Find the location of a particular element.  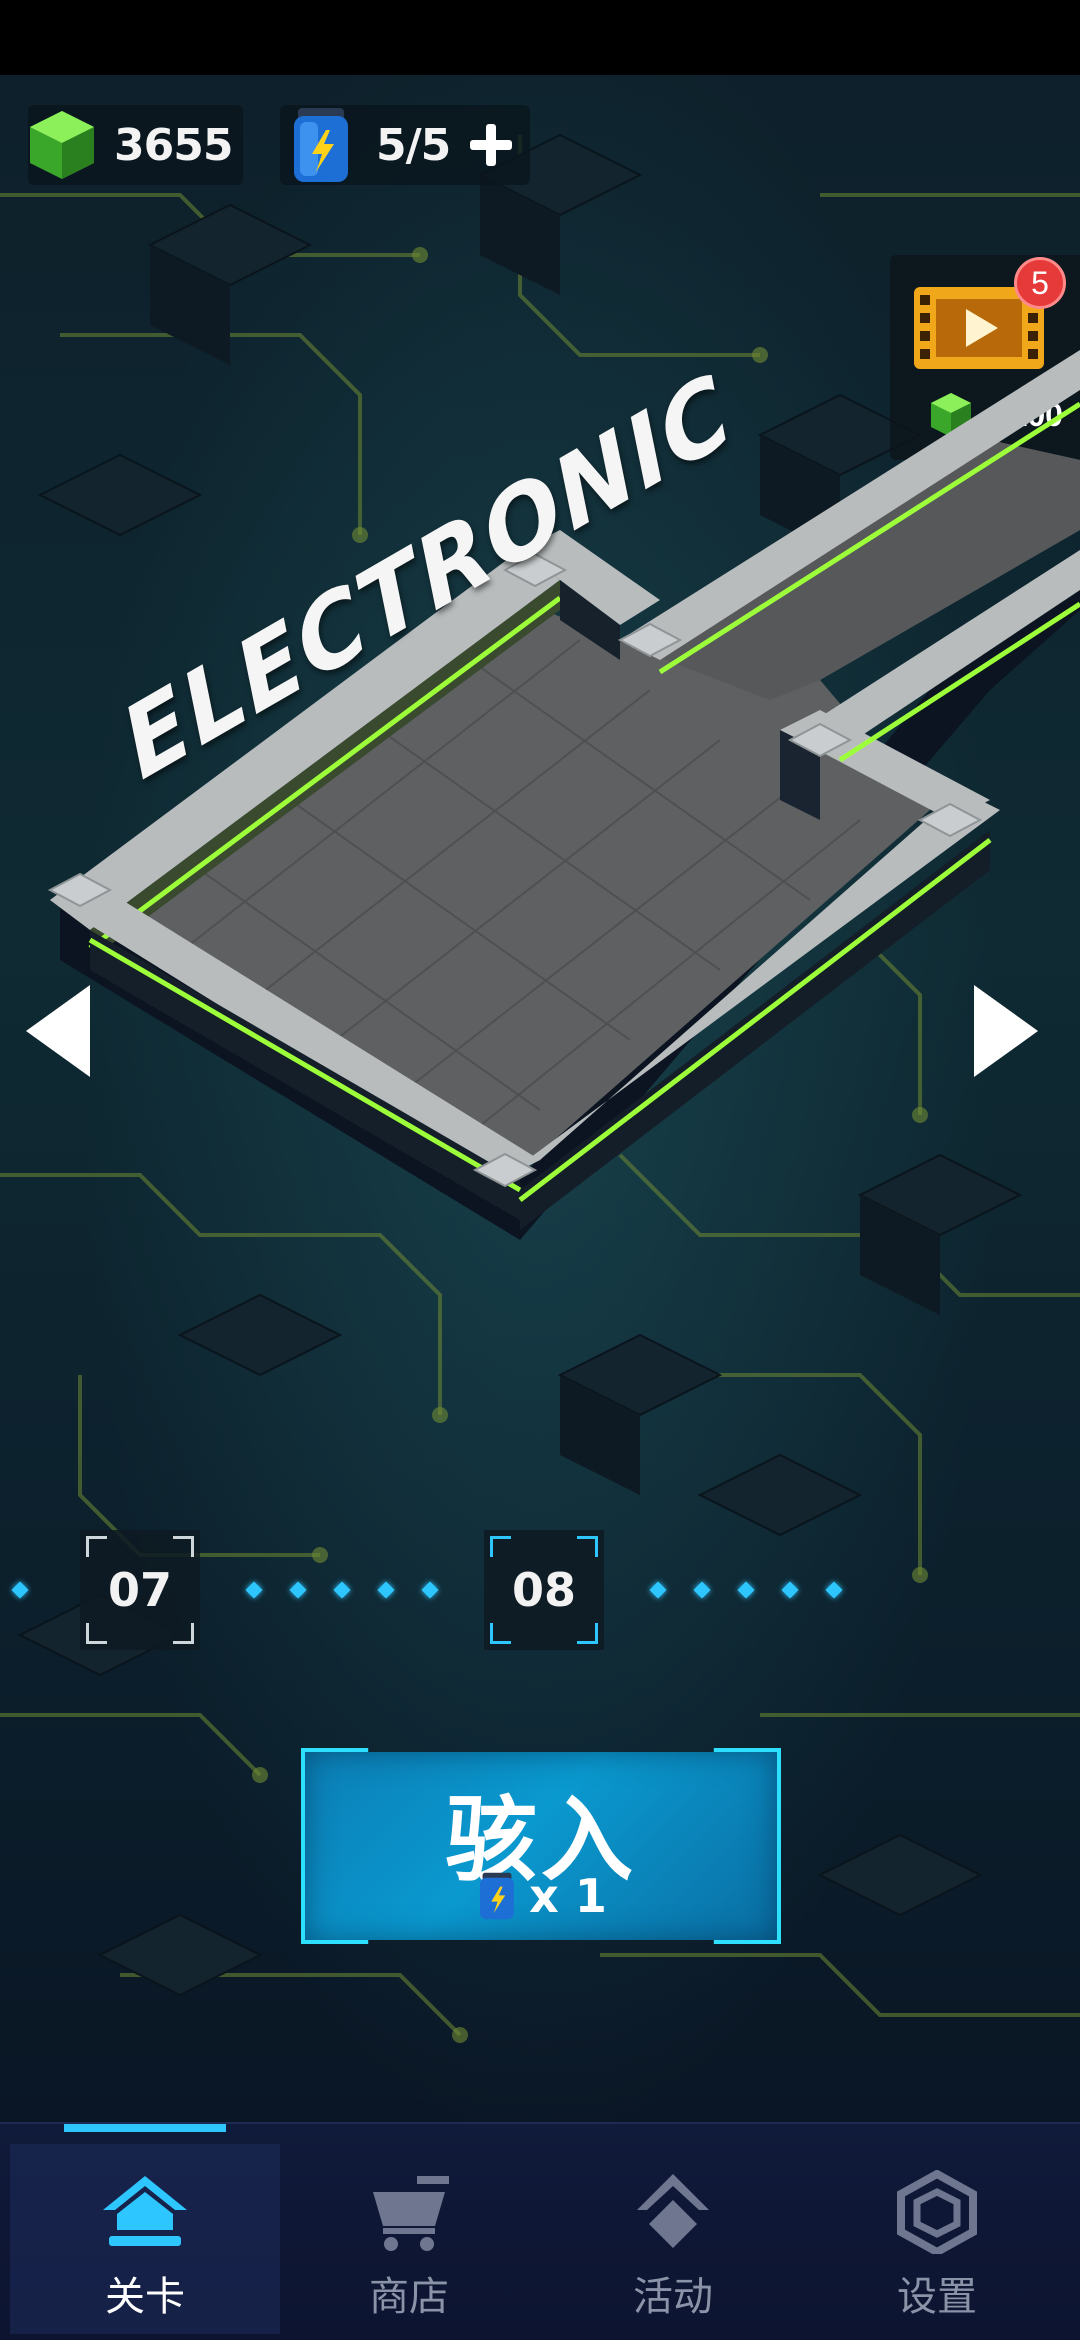

level-number: 08 is located at coordinates (543, 1590).